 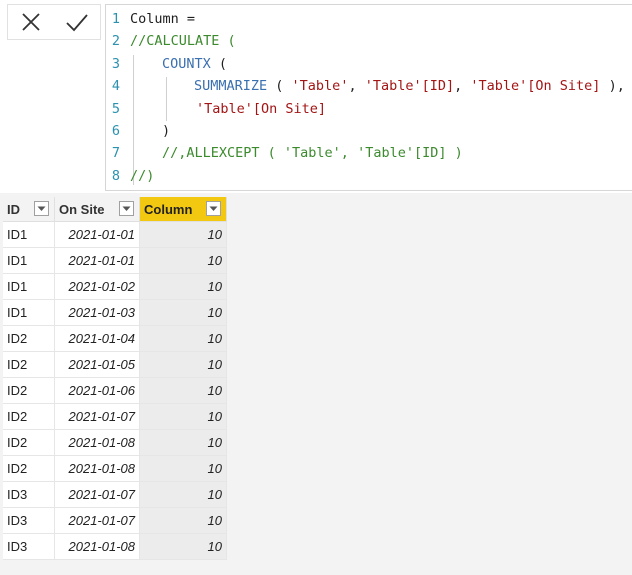 What do you see at coordinates (166, 131) in the screenshot?
I see `code-token: )` at bounding box center [166, 131].